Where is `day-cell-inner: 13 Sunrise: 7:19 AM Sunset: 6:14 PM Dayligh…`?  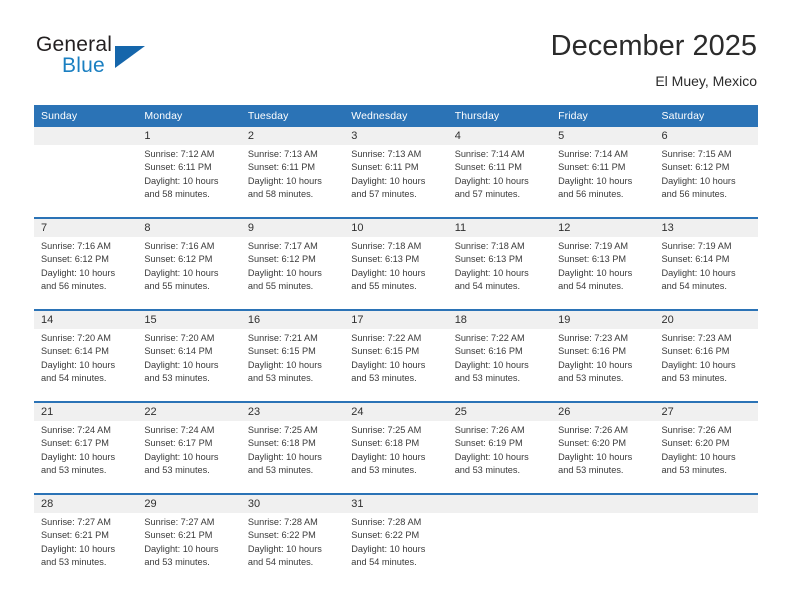 day-cell-inner: 13 Sunrise: 7:19 AM Sunset: 6:14 PM Dayligh… is located at coordinates (706, 264).